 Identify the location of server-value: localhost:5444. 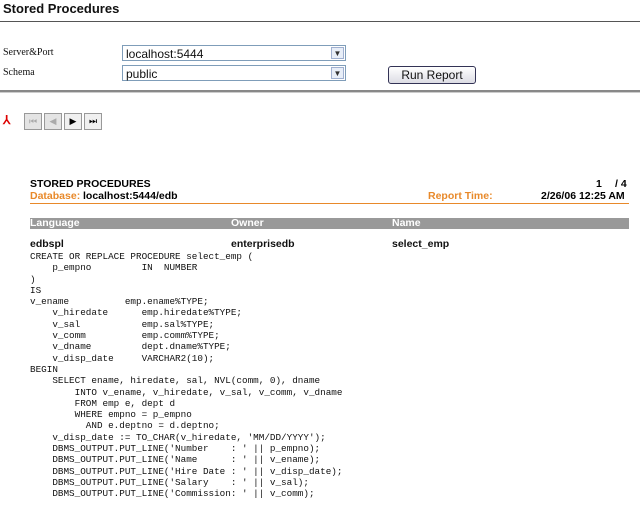
(165, 54).